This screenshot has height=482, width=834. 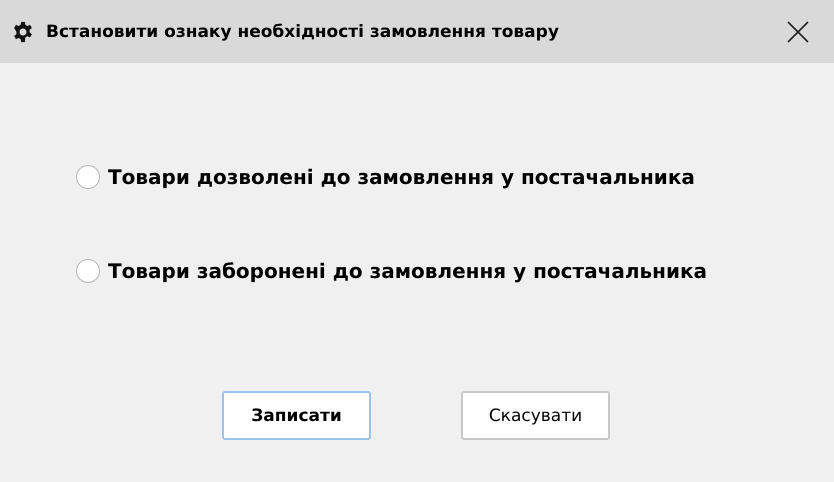 I want to click on option-label: Товари дозволені до замовлення у постачальника, so click(x=401, y=177).